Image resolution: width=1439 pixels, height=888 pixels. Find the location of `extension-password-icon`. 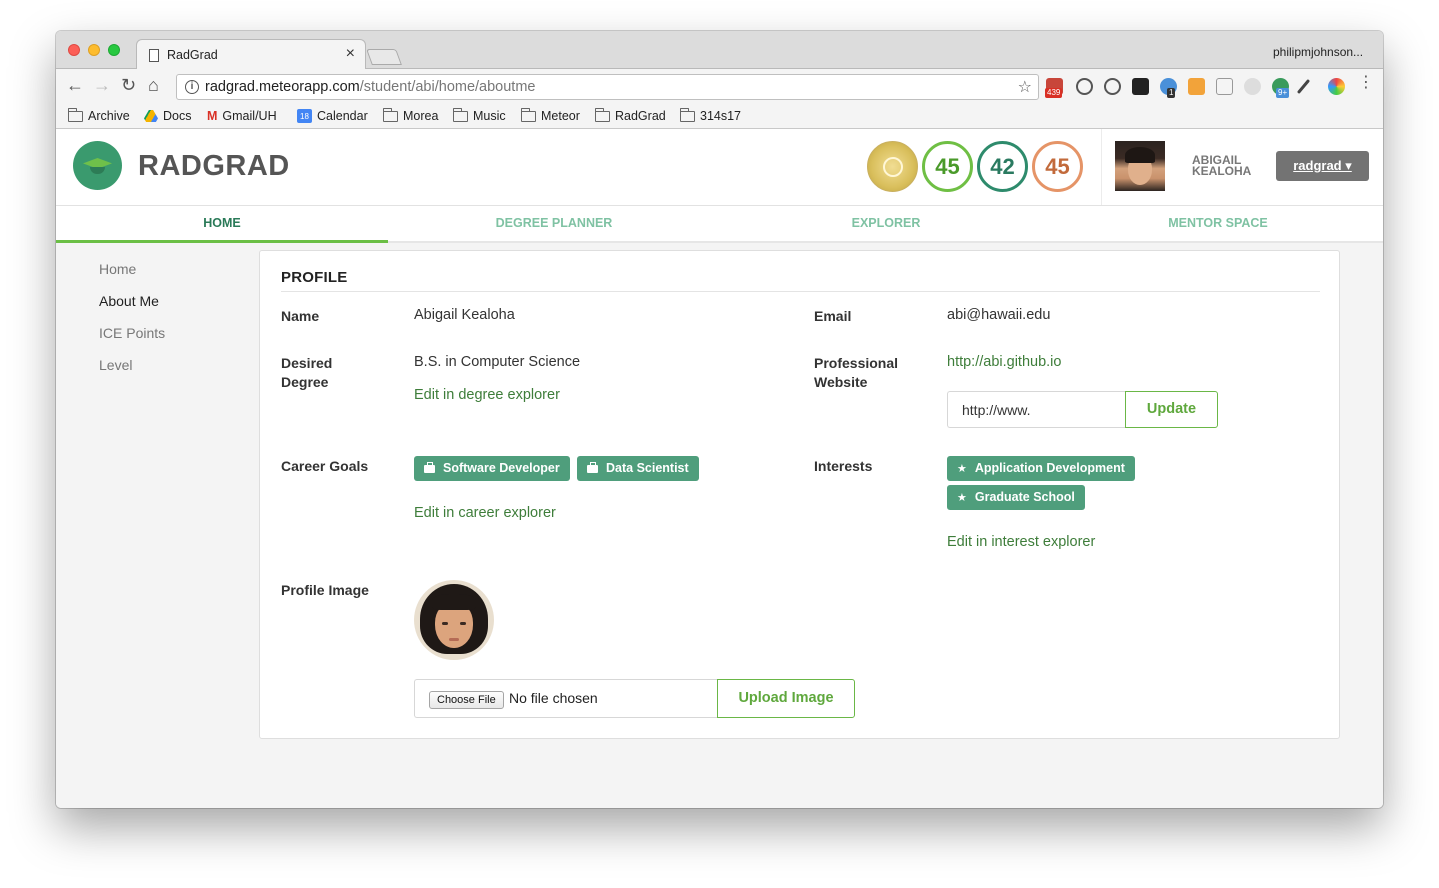

extension-password-icon is located at coordinates (1112, 86).